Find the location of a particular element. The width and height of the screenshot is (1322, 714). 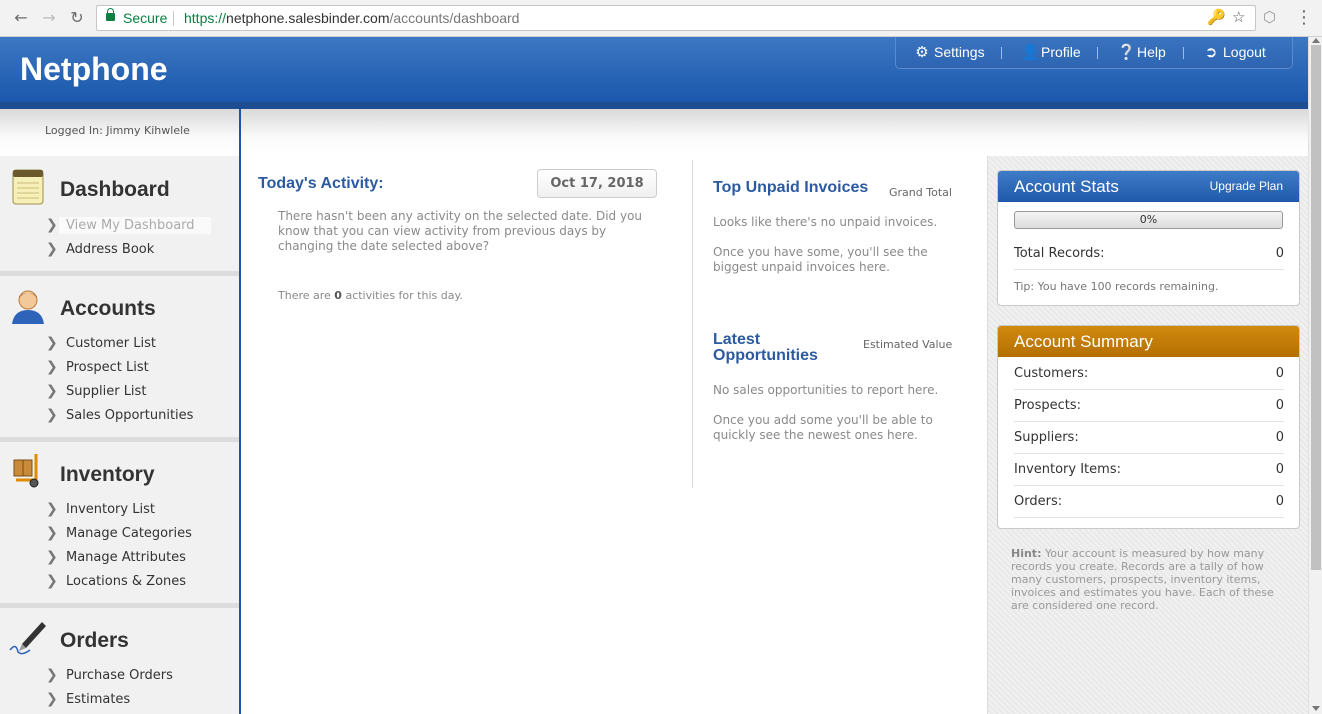

latest-opportunities-title: Latest Opportunities is located at coordinates (765, 347).